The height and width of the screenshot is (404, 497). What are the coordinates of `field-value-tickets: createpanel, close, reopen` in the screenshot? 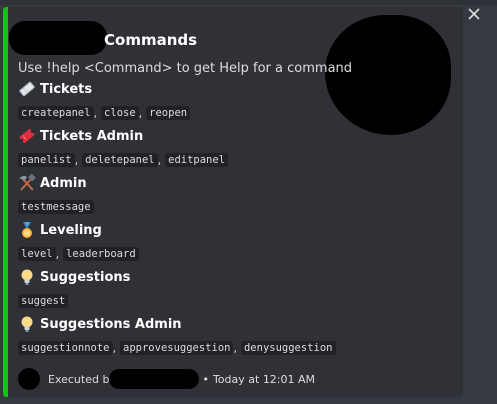 It's located at (104, 113).